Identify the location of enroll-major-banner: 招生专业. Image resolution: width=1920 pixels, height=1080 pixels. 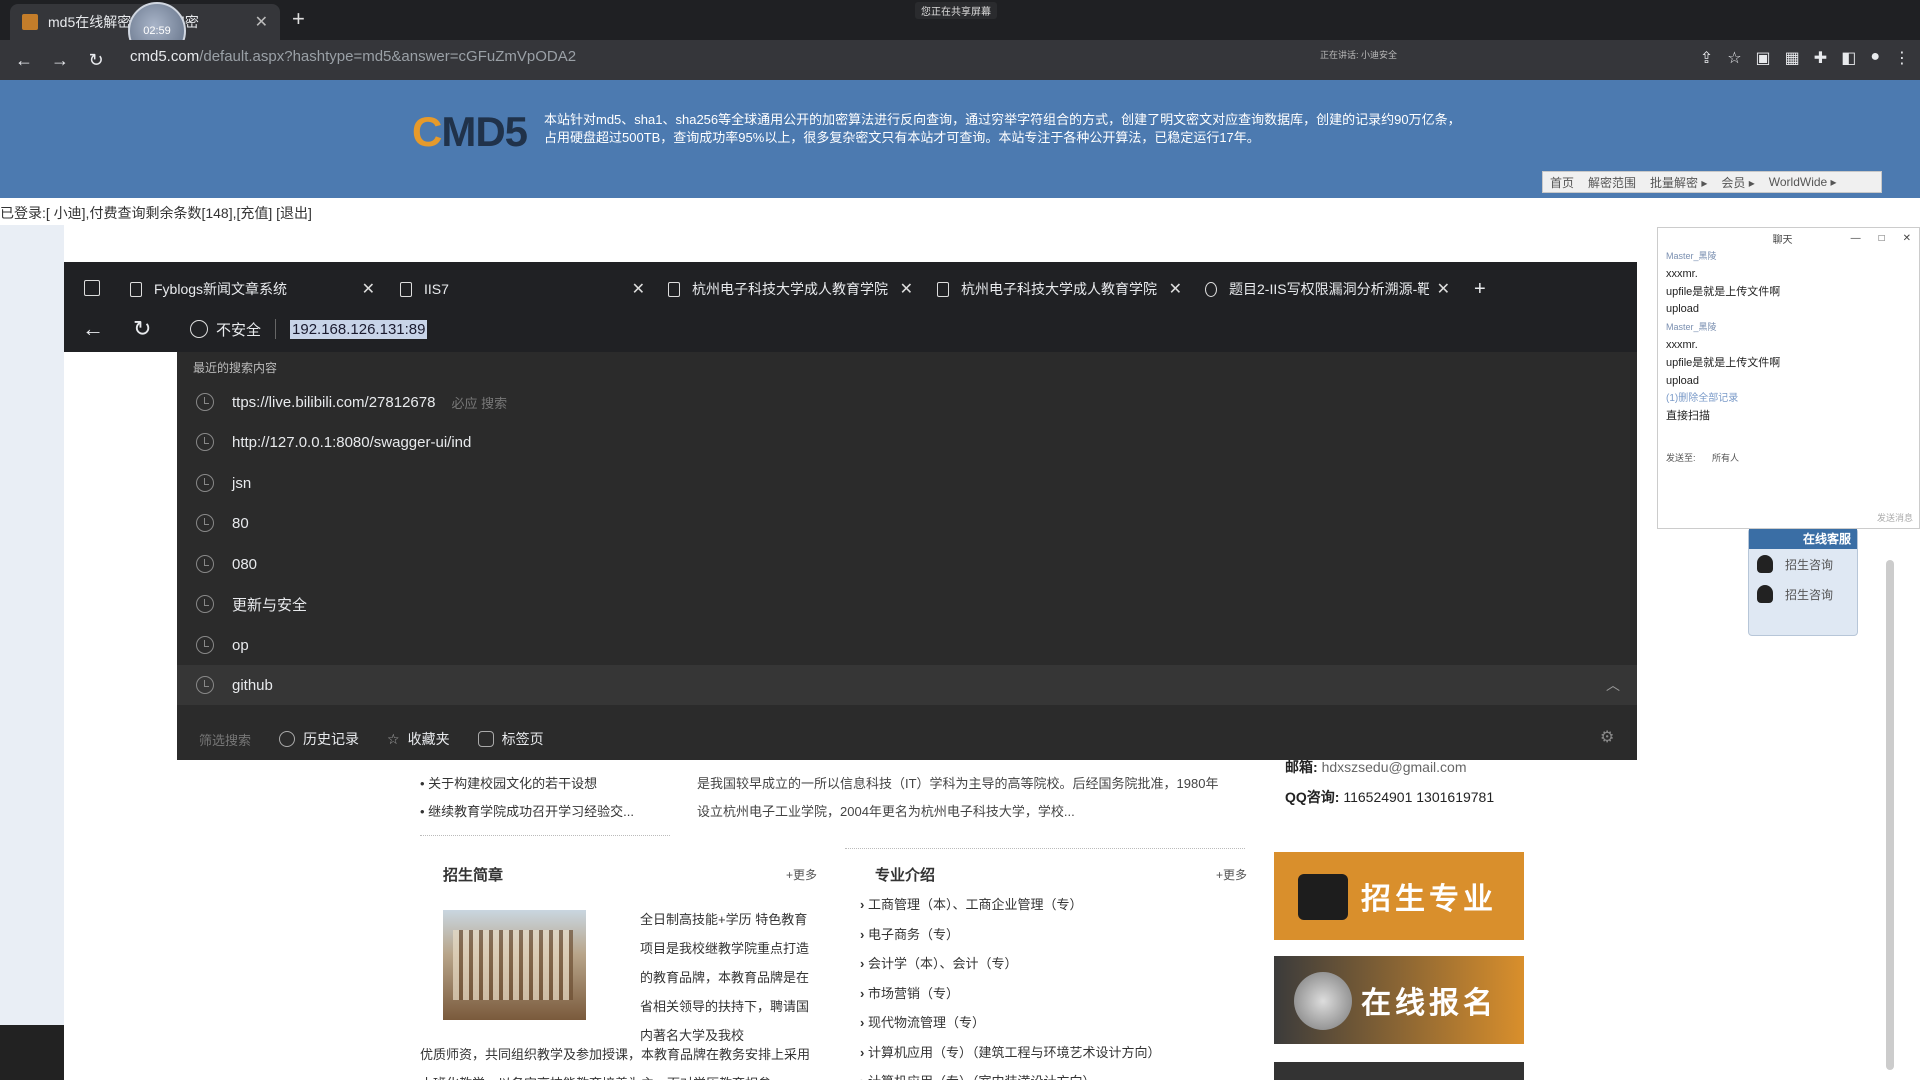
(1399, 896).